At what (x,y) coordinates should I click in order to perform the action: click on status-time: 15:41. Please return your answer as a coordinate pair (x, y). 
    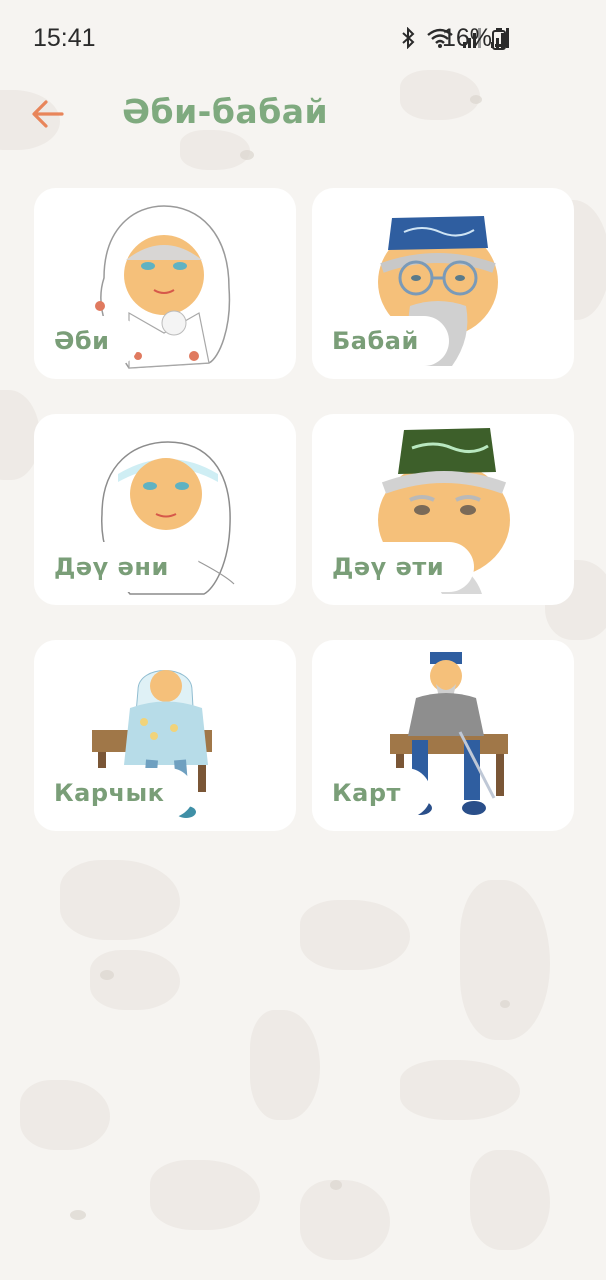
    Looking at the image, I should click on (64, 38).